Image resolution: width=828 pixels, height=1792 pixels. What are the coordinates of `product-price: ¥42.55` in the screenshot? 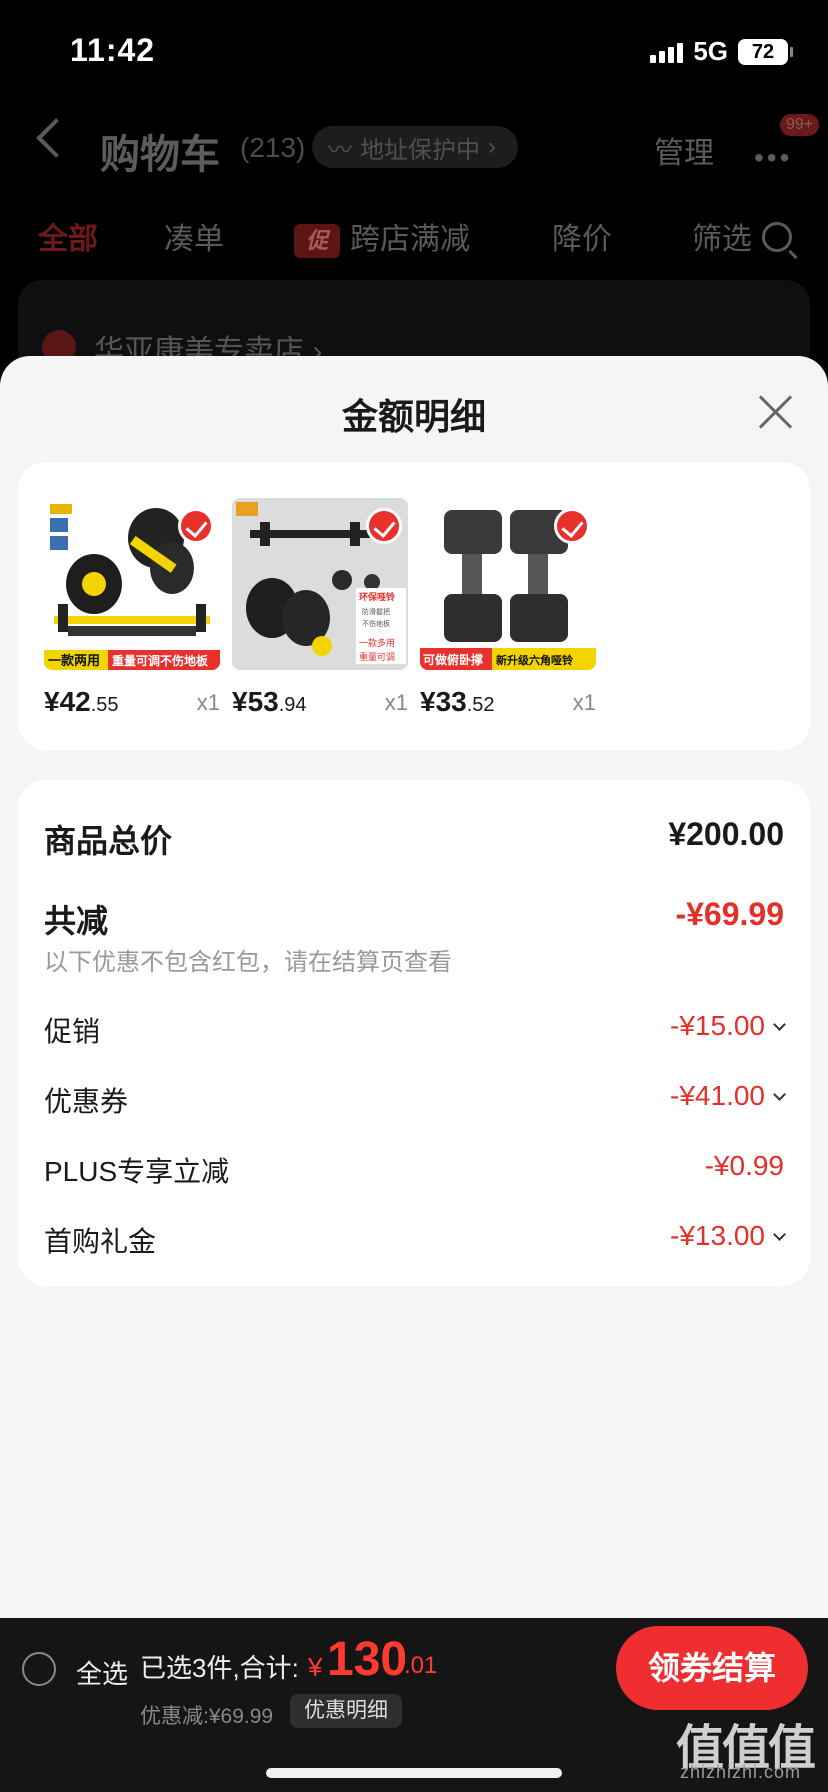 It's located at (81, 701).